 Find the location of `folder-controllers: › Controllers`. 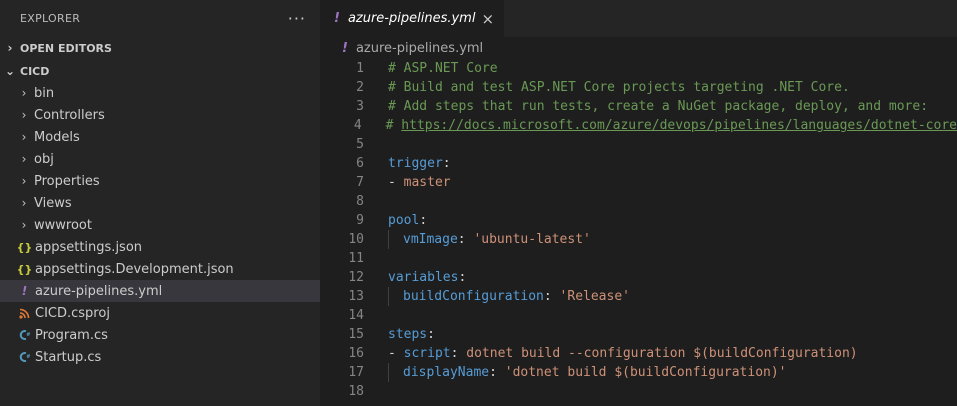

folder-controllers: › Controllers is located at coordinates (160, 115).